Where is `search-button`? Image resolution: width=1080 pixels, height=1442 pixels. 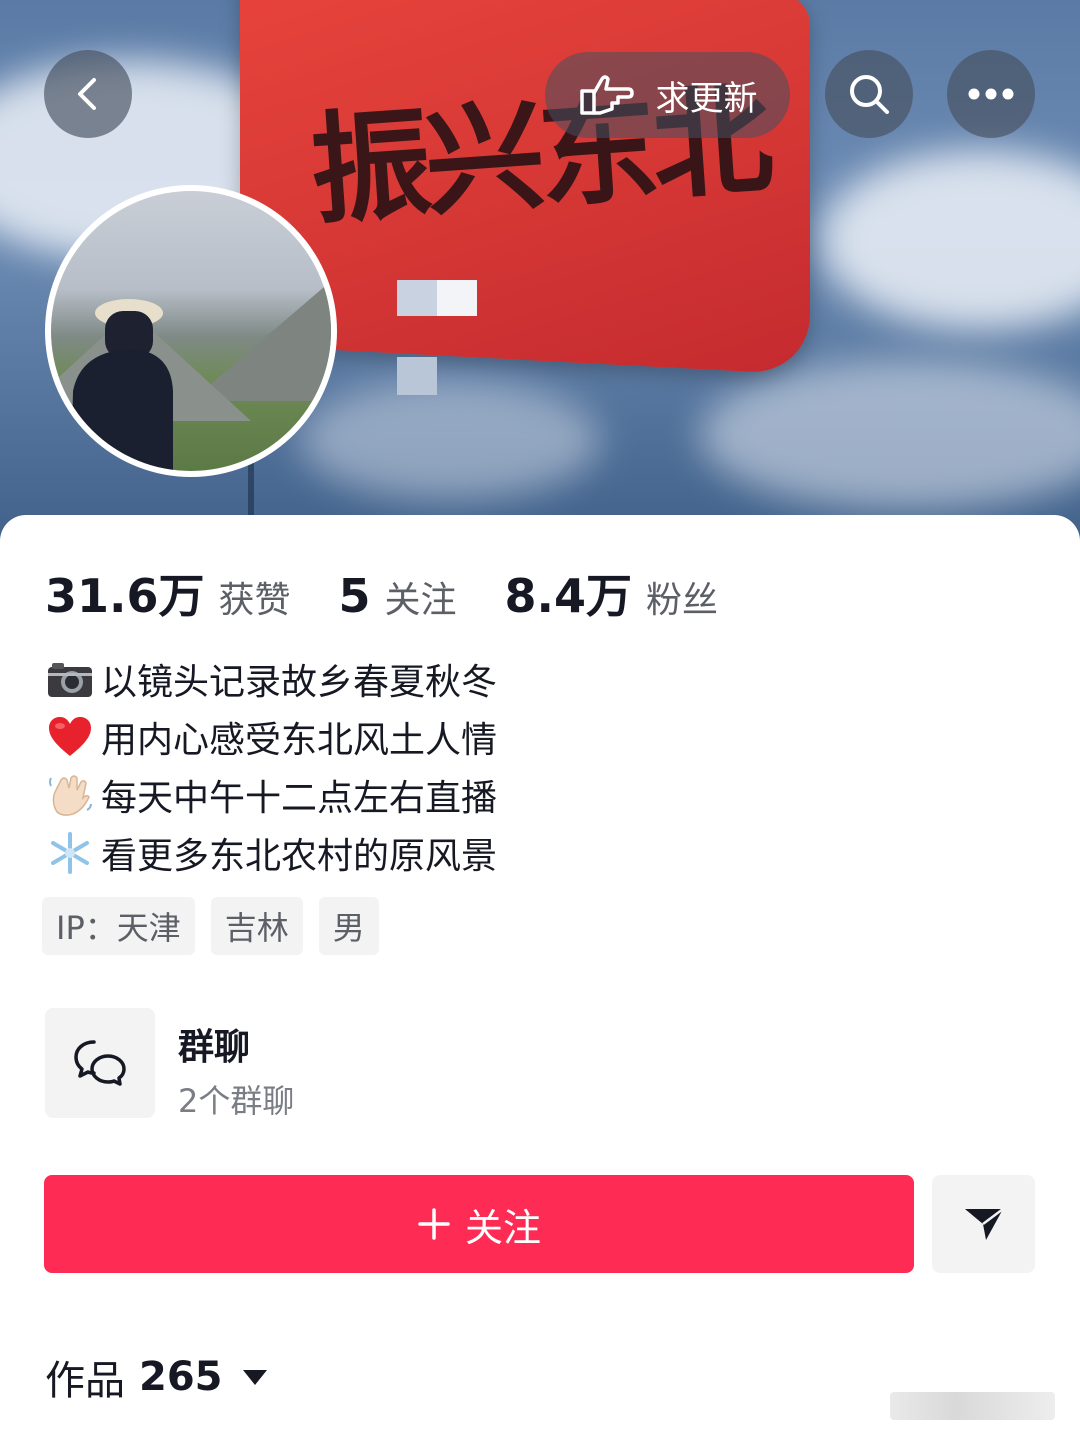
search-button is located at coordinates (869, 94).